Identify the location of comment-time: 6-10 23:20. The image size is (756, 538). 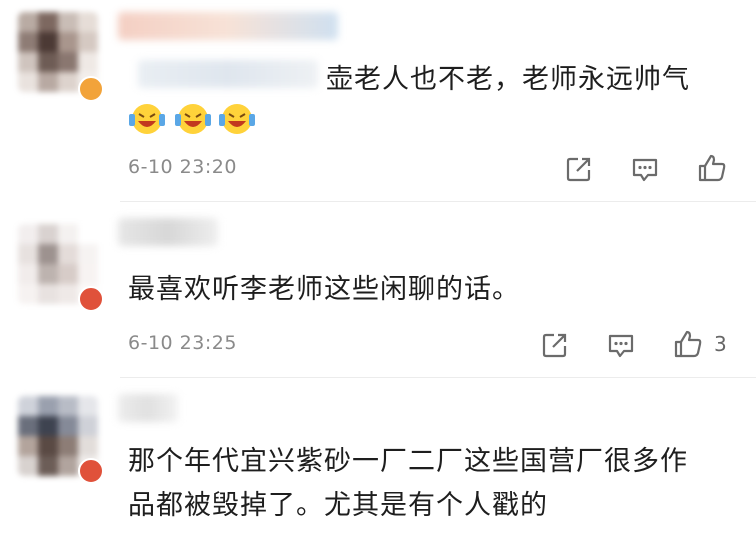
(182, 167).